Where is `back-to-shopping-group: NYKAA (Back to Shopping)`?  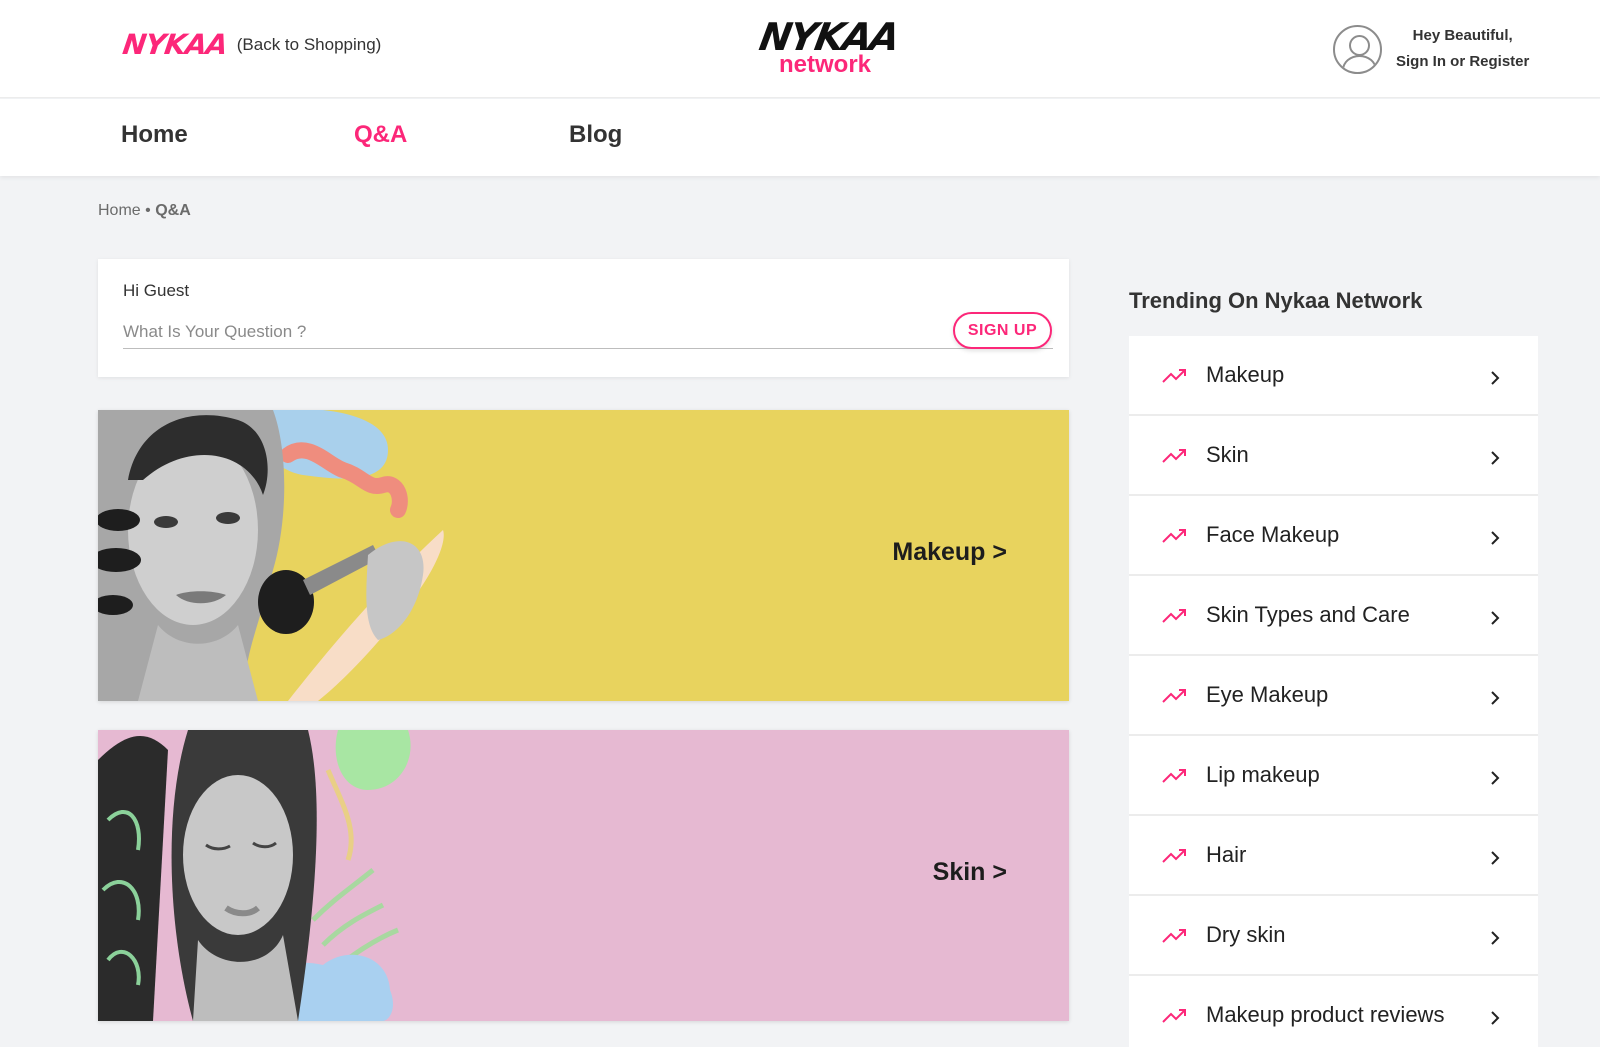
back-to-shopping-group: NYKAA (Back to Shopping) is located at coordinates (251, 44).